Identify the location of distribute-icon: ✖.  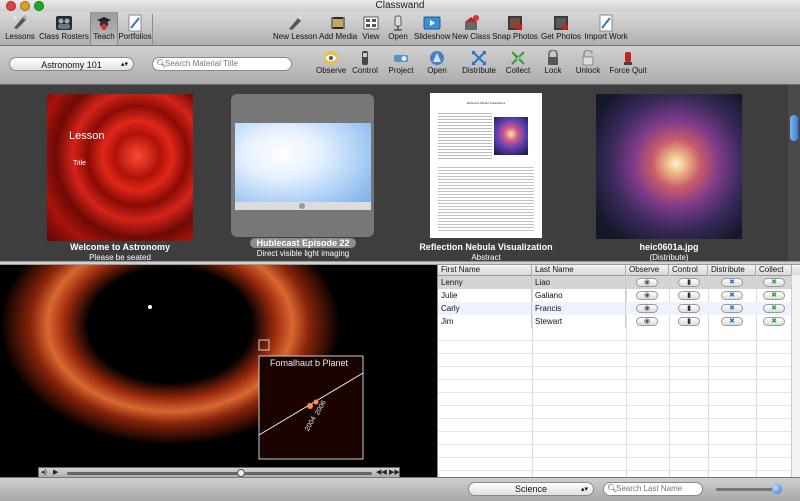
(732, 321).